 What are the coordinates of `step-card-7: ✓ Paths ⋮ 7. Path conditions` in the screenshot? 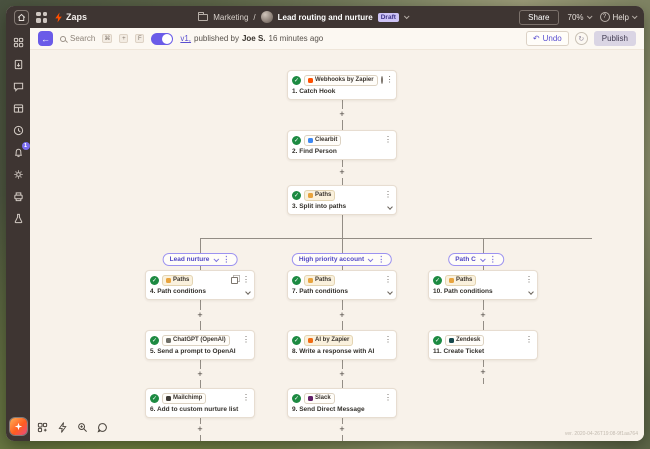 It's located at (342, 285).